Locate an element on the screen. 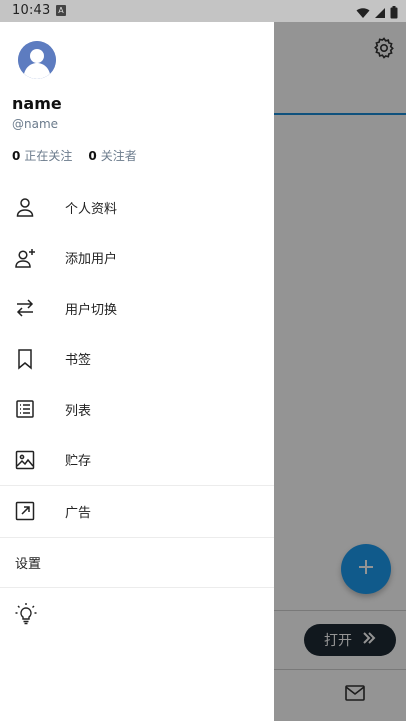  menu-item-ads: 广告 is located at coordinates (137, 511).